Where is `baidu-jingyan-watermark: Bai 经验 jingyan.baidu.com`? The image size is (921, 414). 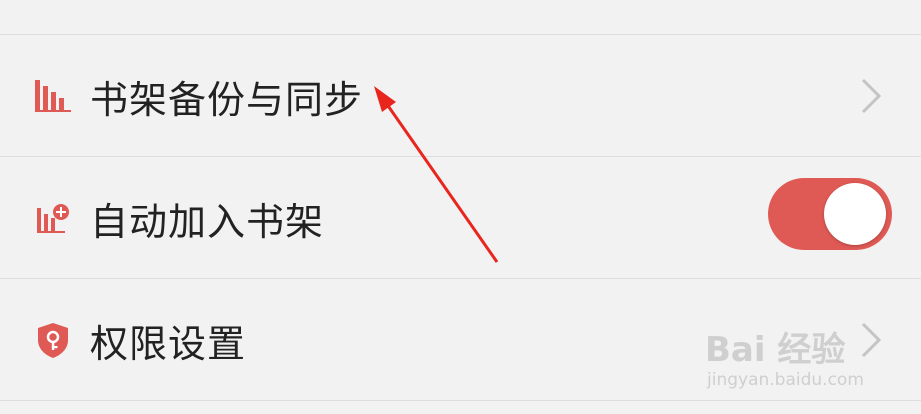
baidu-jingyan-watermark: Bai 经验 jingyan.baidu.com is located at coordinates (800, 358).